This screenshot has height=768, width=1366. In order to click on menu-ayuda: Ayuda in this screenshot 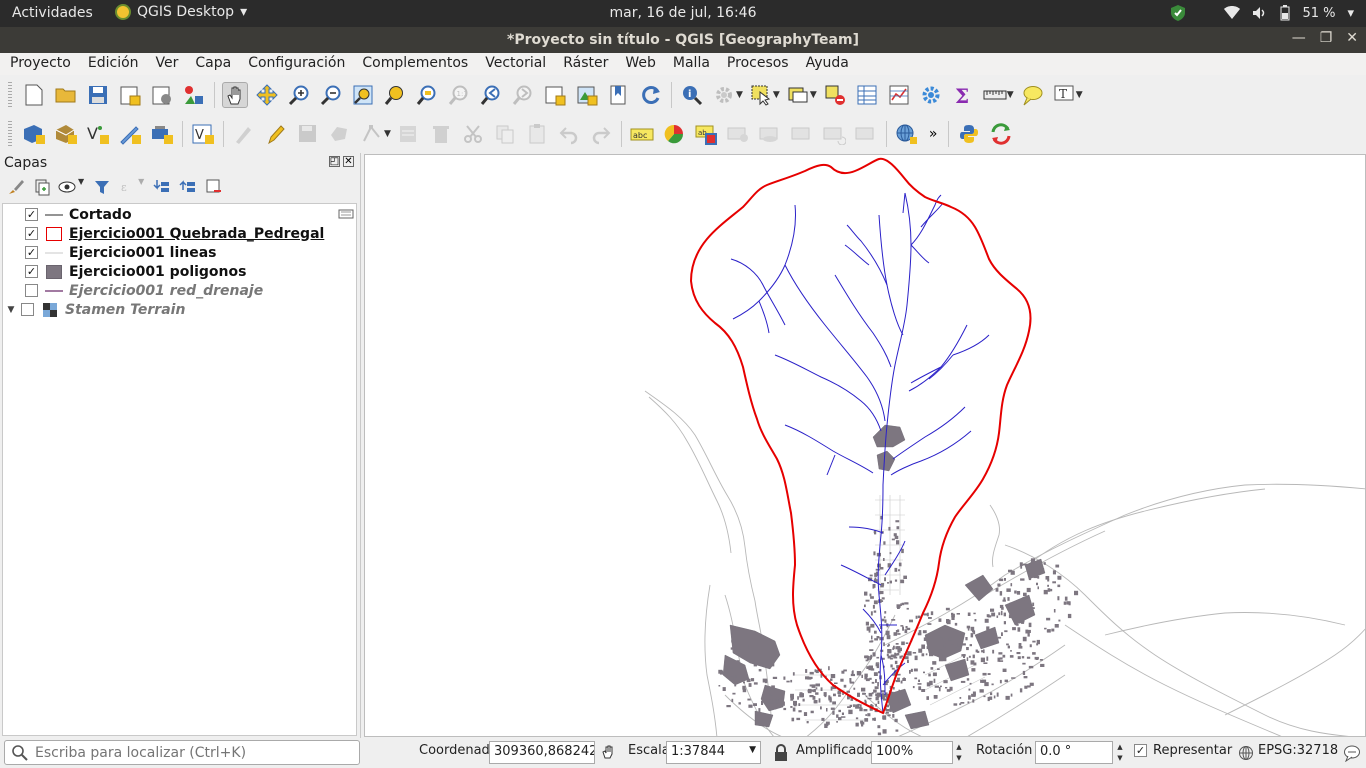, I will do `click(826, 64)`.